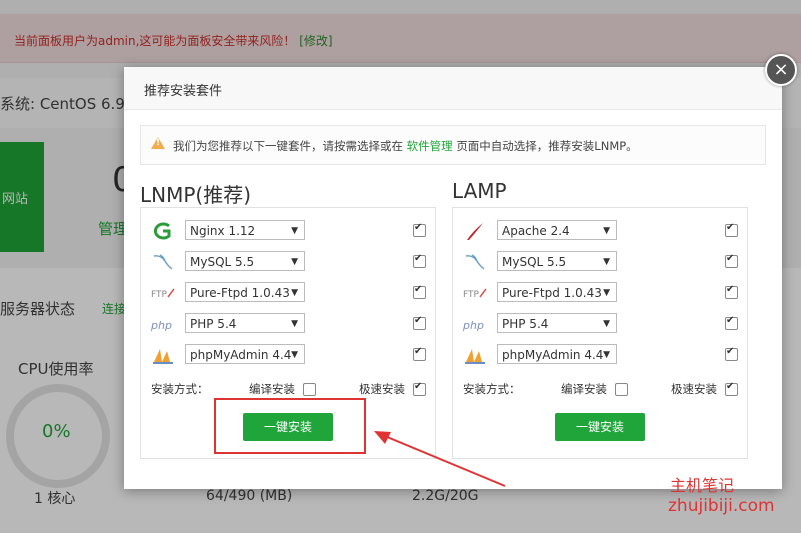 This screenshot has height=533, width=801. Describe the element at coordinates (721, 506) in the screenshot. I see `watermark-url: zhujibiji.com` at that location.